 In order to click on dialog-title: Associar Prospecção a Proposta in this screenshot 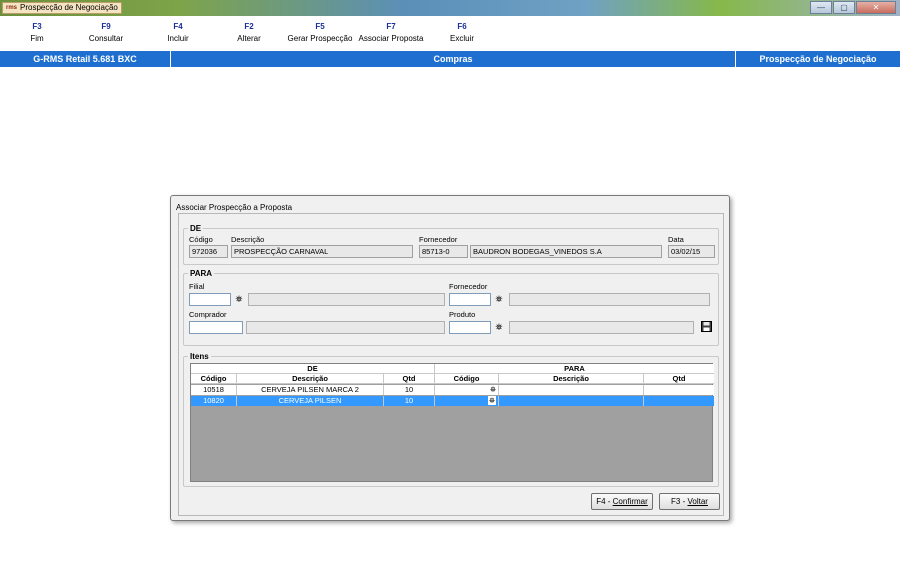, I will do `click(234, 207)`.